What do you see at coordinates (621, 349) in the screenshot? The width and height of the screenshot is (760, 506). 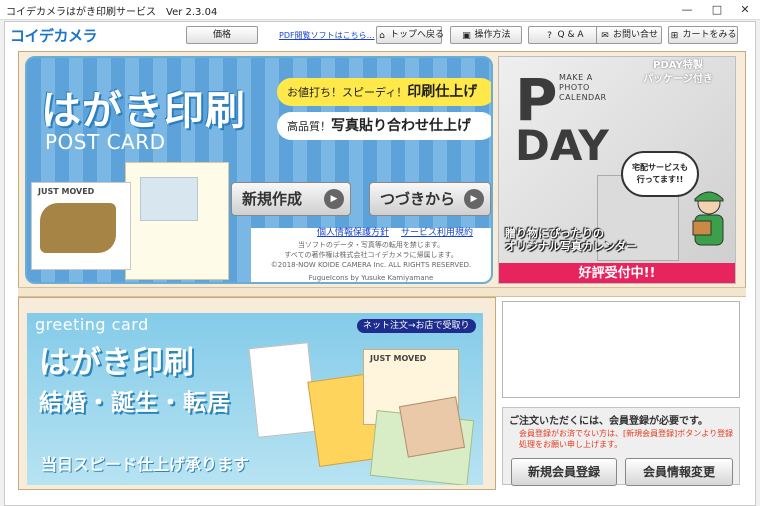 I see `empty-info-box` at bounding box center [621, 349].